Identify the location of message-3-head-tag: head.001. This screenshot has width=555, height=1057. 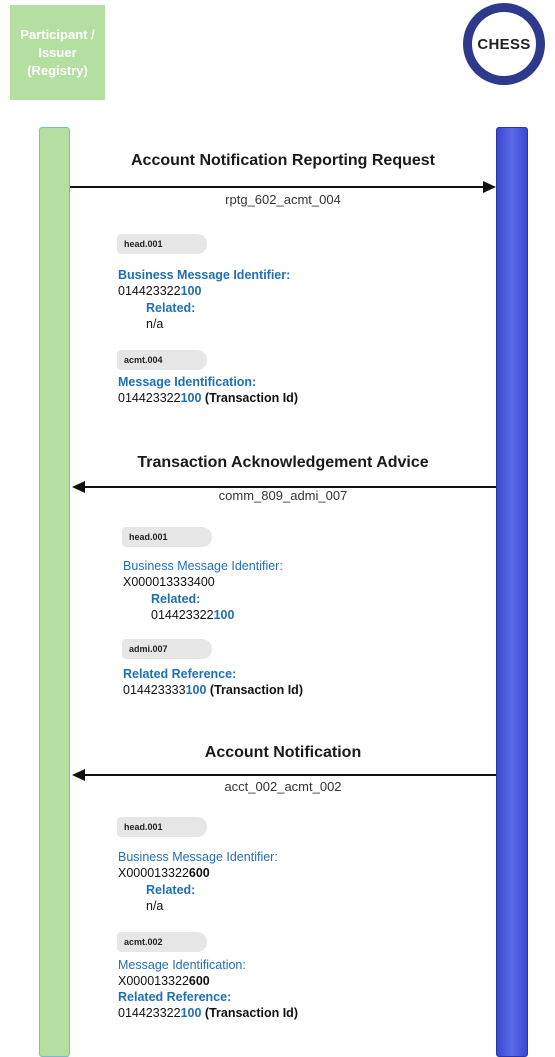
(162, 827).